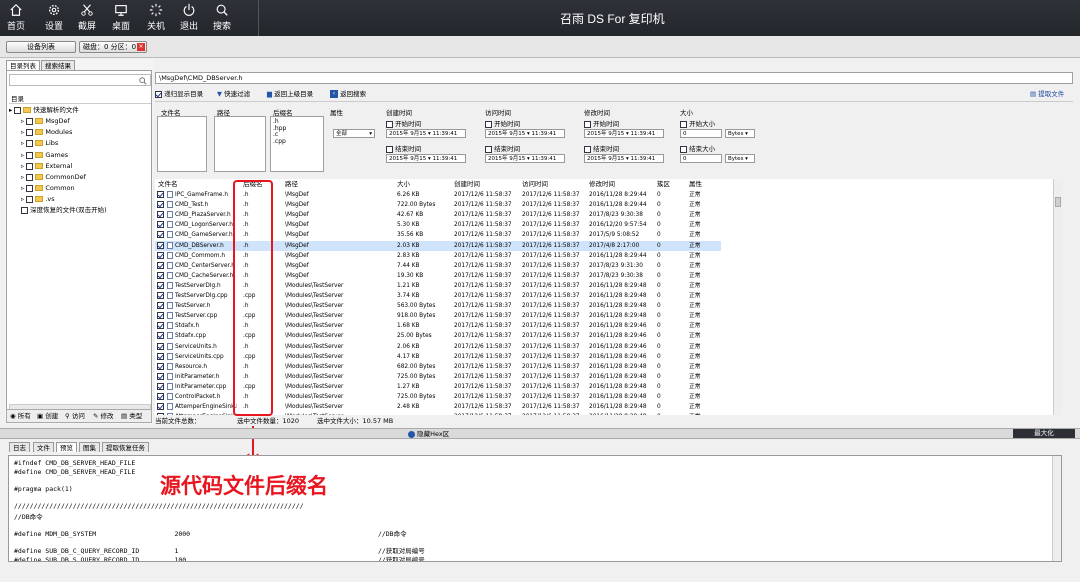  Describe the element at coordinates (525, 133) in the screenshot. I see `accessed-start-date: 2015年 9月15 ▾ 11:39:41` at that location.